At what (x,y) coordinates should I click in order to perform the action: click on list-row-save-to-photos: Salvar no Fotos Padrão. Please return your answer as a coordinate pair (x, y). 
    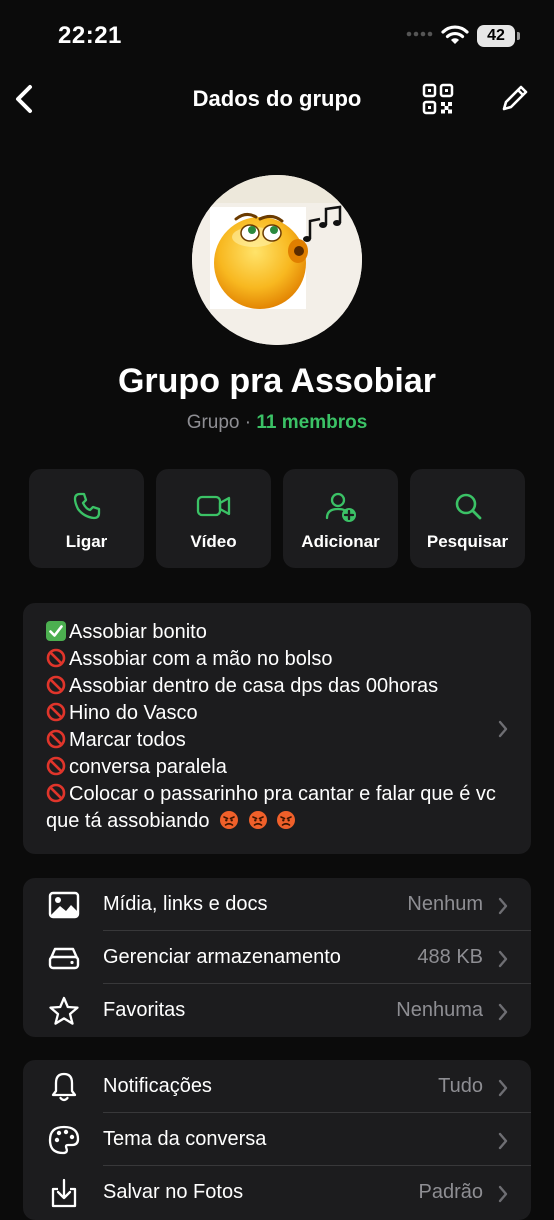
    Looking at the image, I should click on (277, 1192).